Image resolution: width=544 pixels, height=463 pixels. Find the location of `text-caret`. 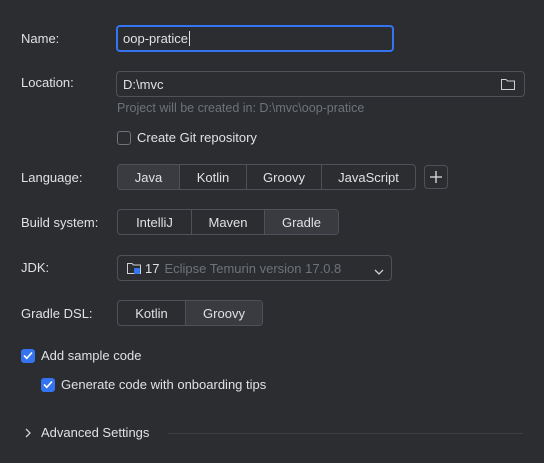

text-caret is located at coordinates (190, 38).